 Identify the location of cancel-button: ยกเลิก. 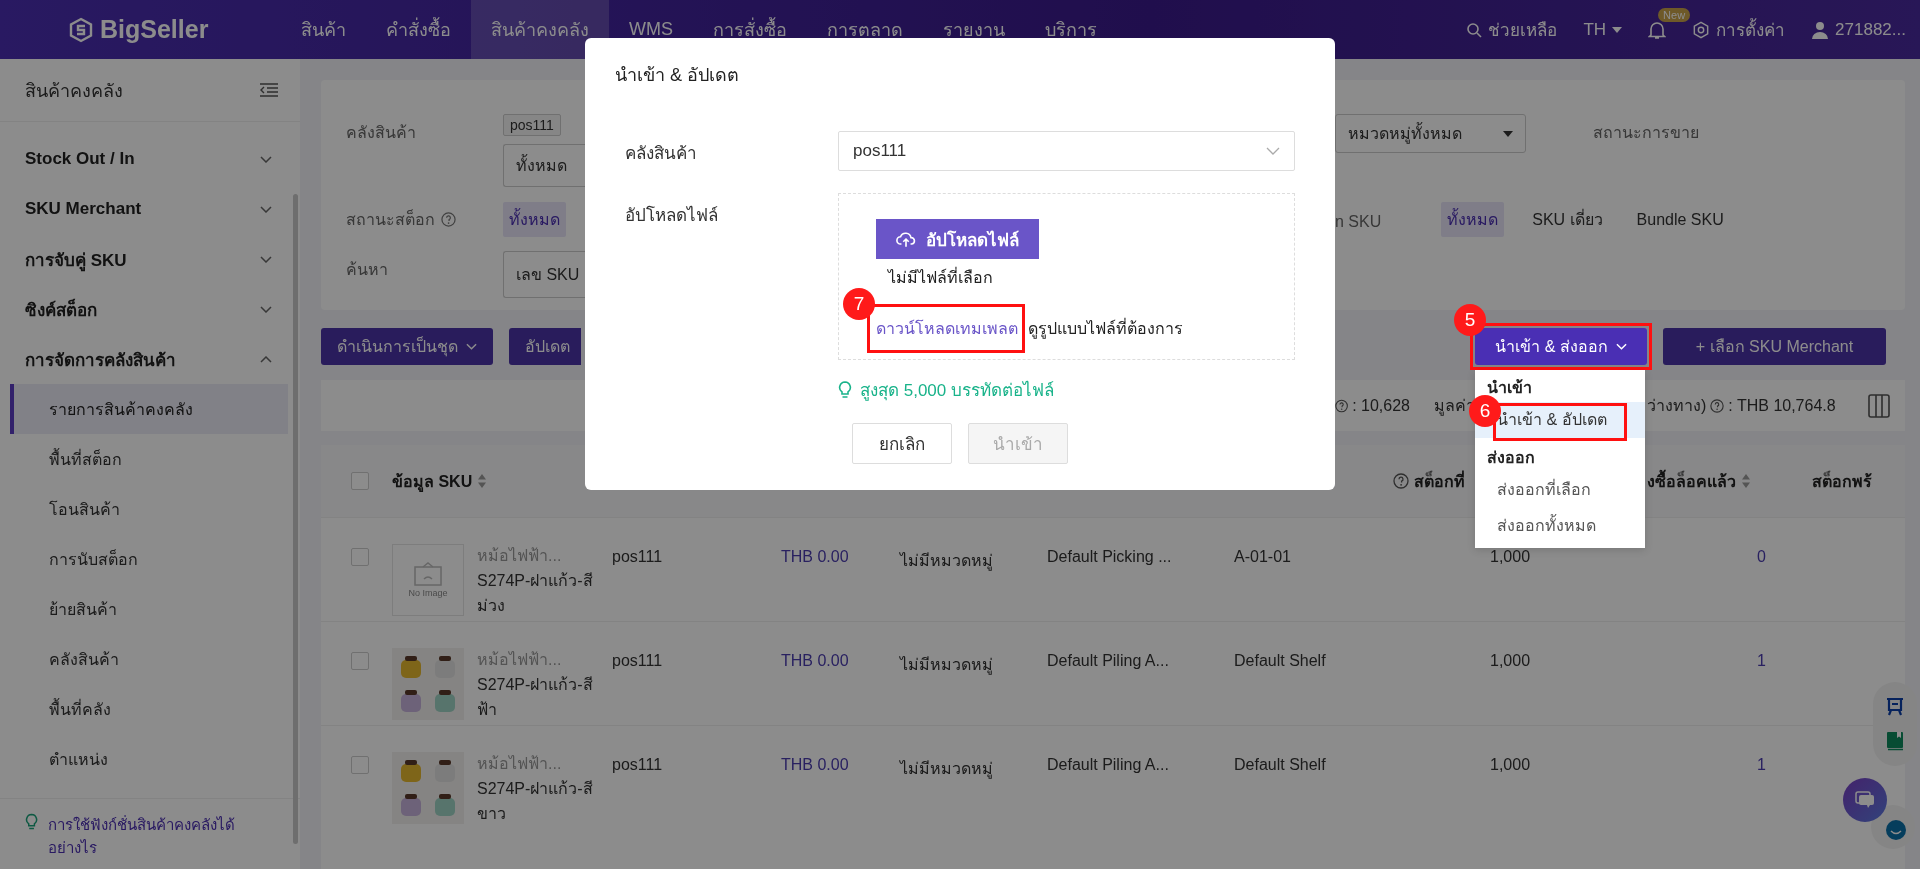
(902, 443).